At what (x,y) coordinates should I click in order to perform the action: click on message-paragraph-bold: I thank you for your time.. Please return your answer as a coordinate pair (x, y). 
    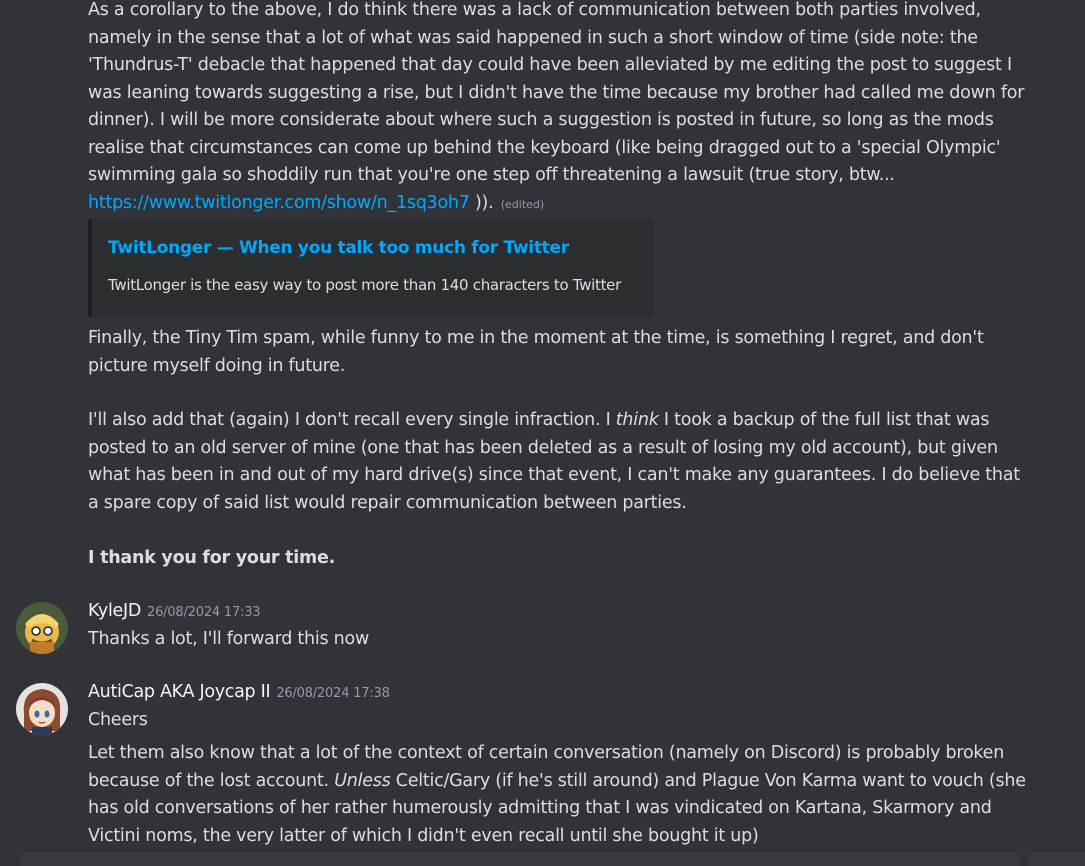
    Looking at the image, I should click on (558, 559).